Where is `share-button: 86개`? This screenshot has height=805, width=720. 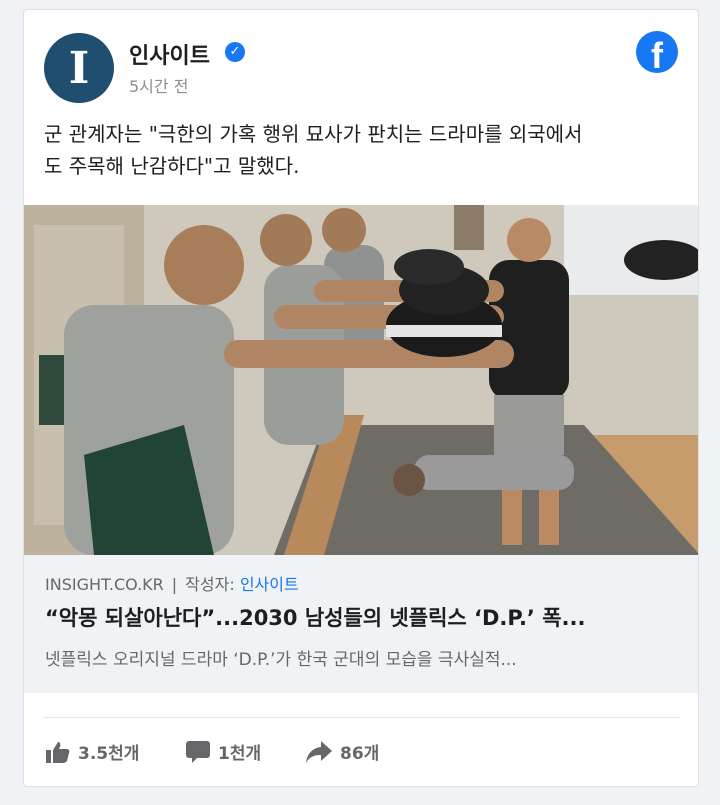 share-button: 86개 is located at coordinates (342, 751).